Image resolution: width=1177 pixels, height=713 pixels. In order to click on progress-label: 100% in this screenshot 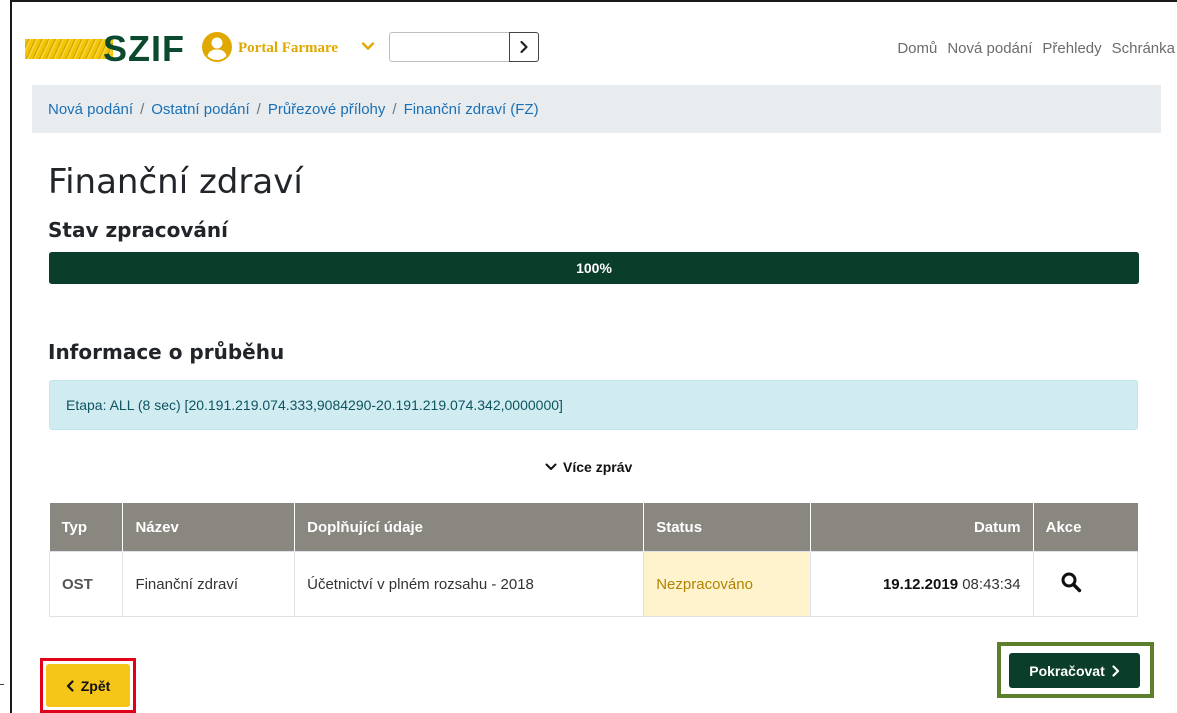, I will do `click(594, 268)`.